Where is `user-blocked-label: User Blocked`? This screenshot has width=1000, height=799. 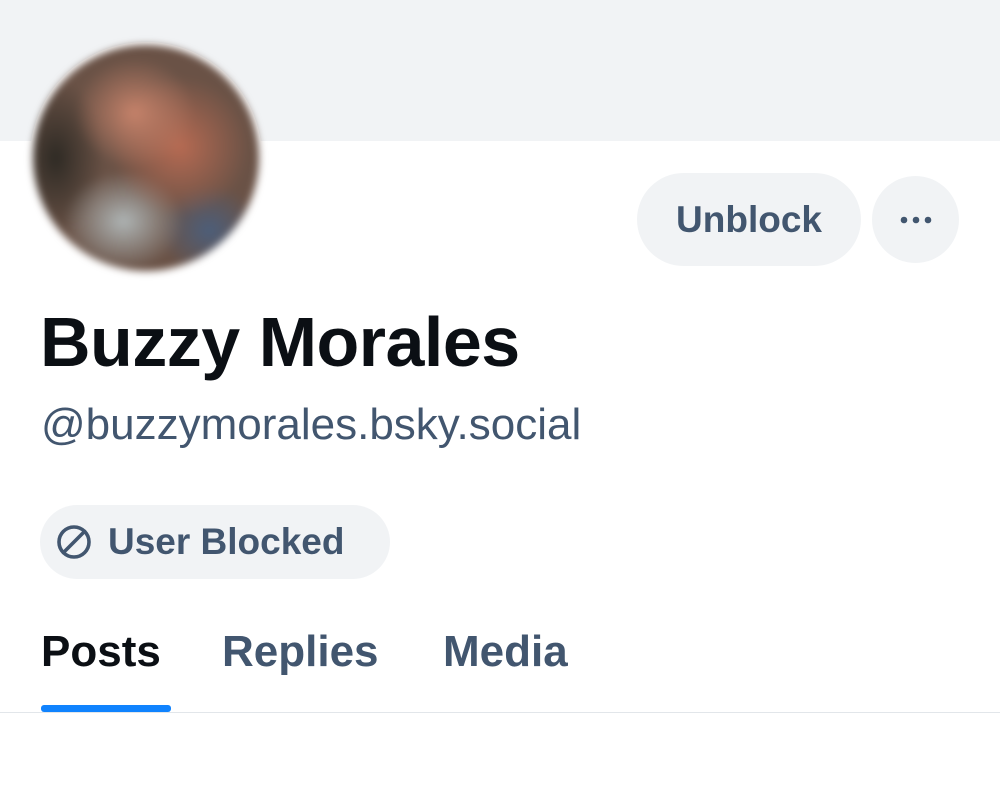
user-blocked-label: User Blocked is located at coordinates (226, 541).